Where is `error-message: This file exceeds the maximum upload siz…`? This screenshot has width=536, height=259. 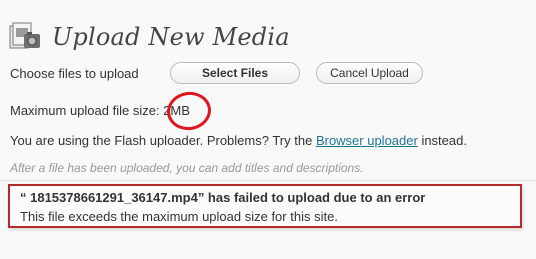 error-message: This file exceeds the maximum upload siz… is located at coordinates (179, 216).